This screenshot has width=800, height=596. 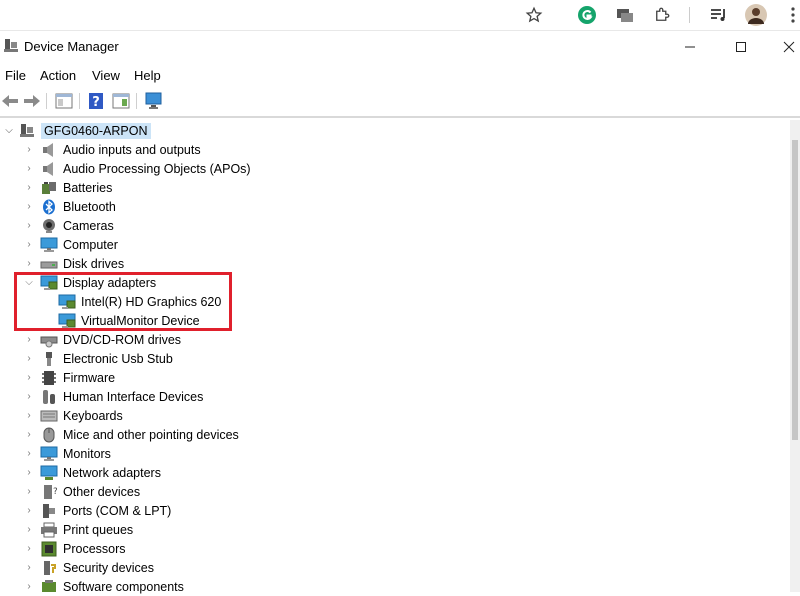 I want to click on scan-hardware-icon, so click(x=154, y=101).